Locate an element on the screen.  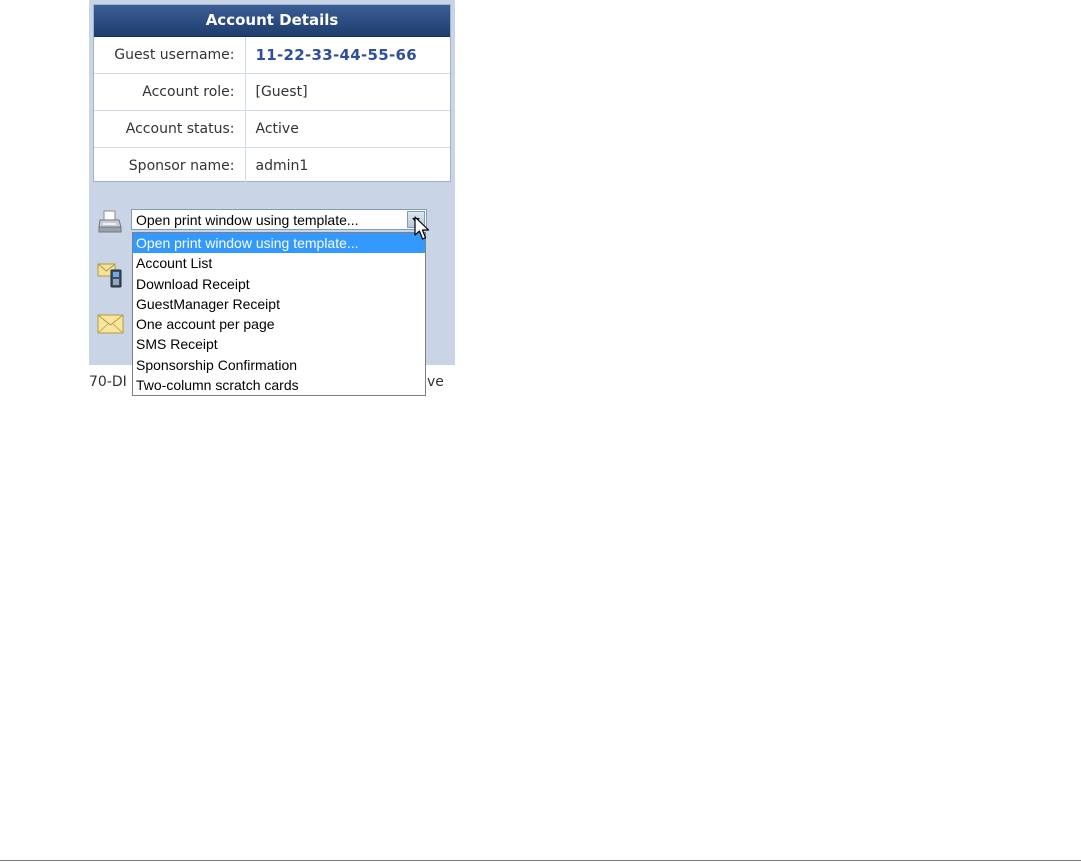
account-role-label: Account role: is located at coordinates (170, 92).